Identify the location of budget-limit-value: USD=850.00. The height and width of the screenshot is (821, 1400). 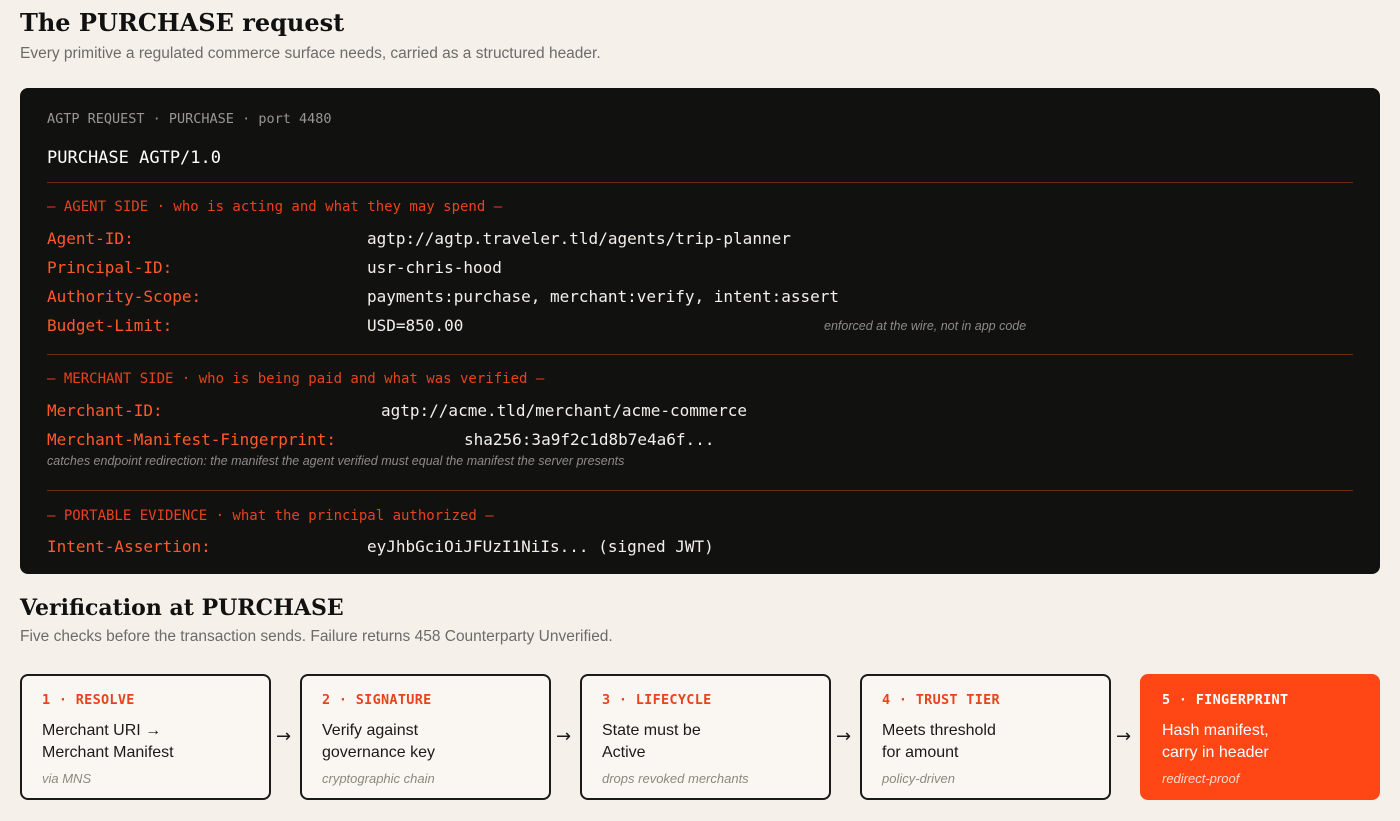
(415, 325).